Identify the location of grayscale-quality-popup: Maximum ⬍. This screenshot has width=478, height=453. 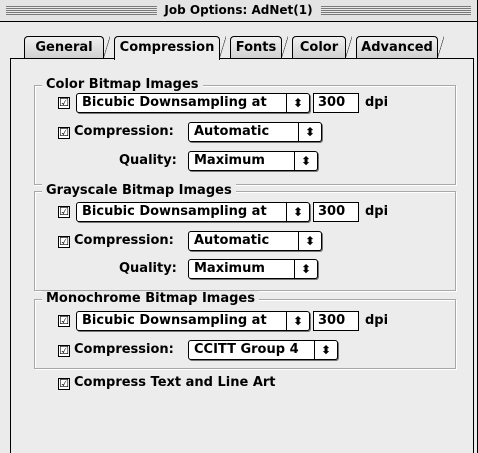
(253, 269).